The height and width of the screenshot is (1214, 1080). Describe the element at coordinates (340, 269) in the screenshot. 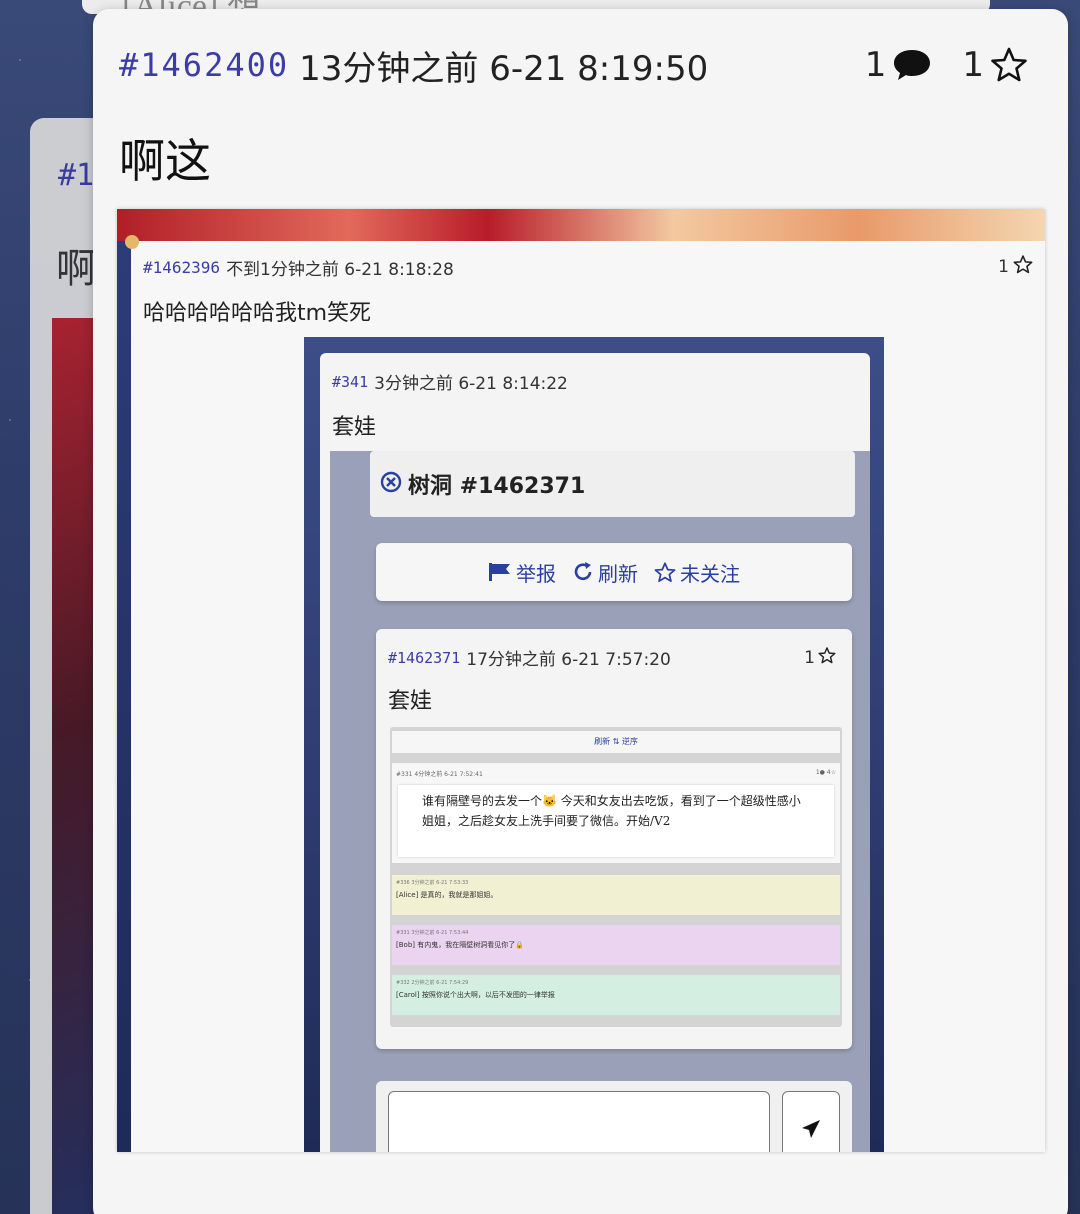

I see `image-post-time: 不到1分钟之前 6-21 8:18:28` at that location.